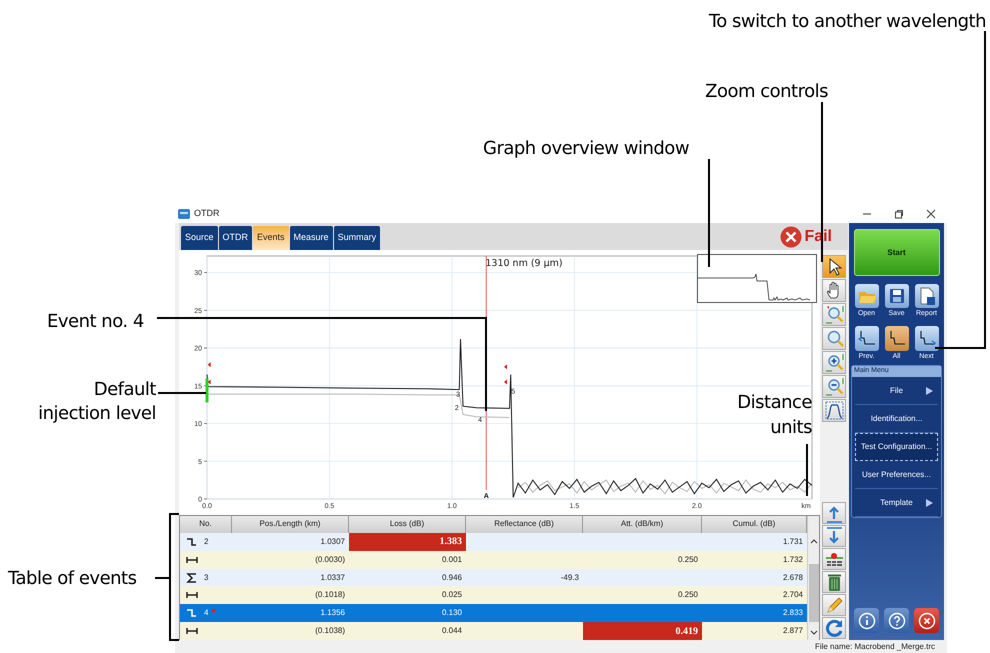  What do you see at coordinates (793, 631) in the screenshot?
I see `table-cell-text: 2.877` at bounding box center [793, 631].